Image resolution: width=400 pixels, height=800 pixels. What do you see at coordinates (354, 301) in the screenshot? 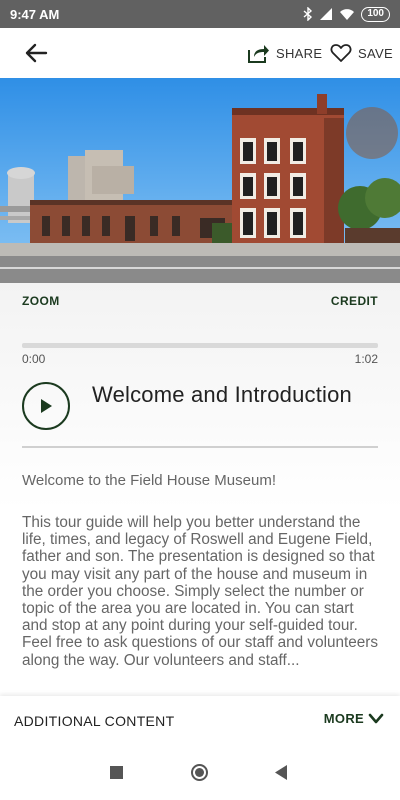
I see `credit-button: CREDIT` at bounding box center [354, 301].